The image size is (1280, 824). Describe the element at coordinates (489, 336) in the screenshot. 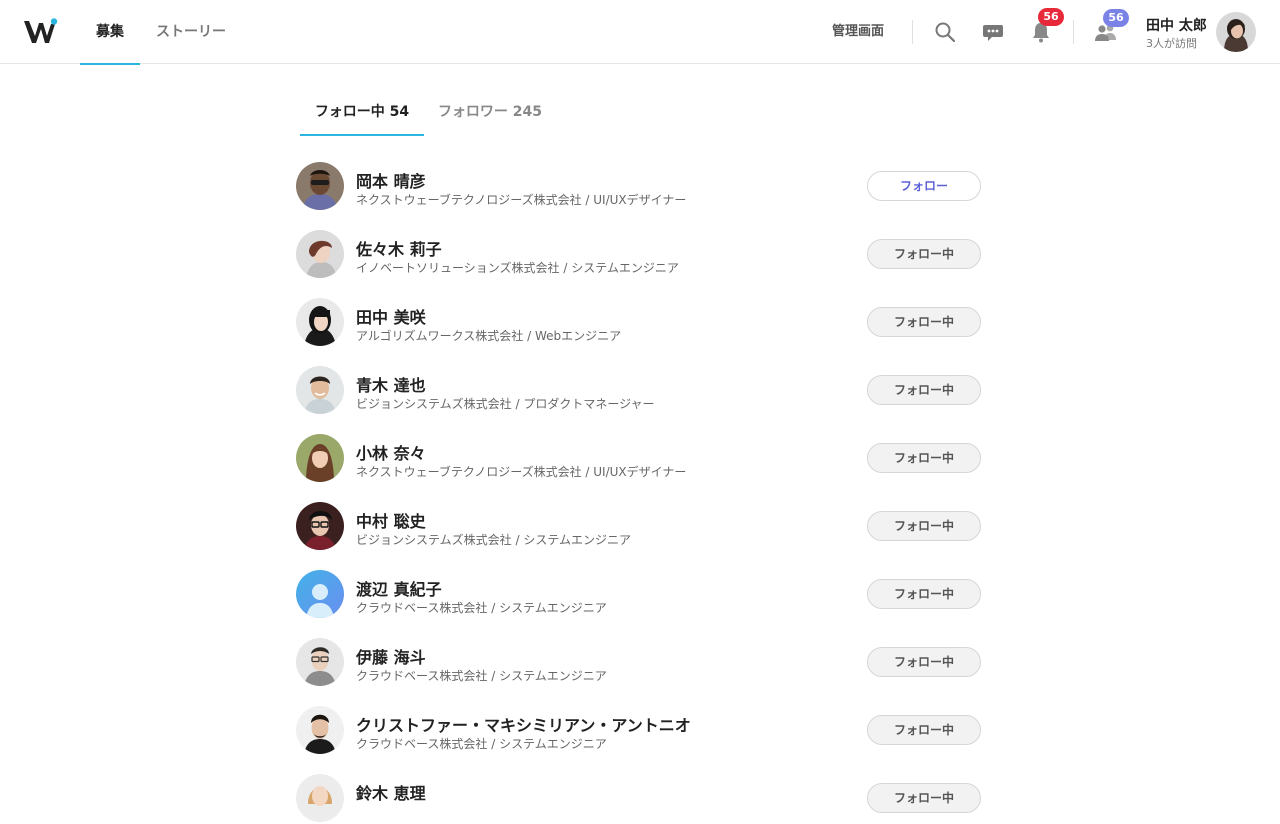

I see `user-company-role: アルゴリズムワークス株式会社 / Webエンジニア` at that location.